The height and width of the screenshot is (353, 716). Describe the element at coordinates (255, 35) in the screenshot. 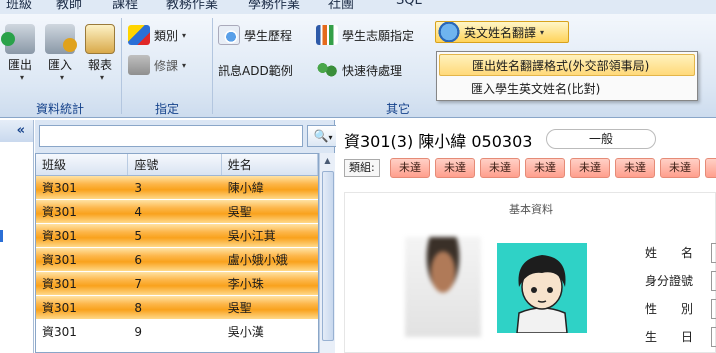

I see `student-history-button: 學生歷程` at that location.